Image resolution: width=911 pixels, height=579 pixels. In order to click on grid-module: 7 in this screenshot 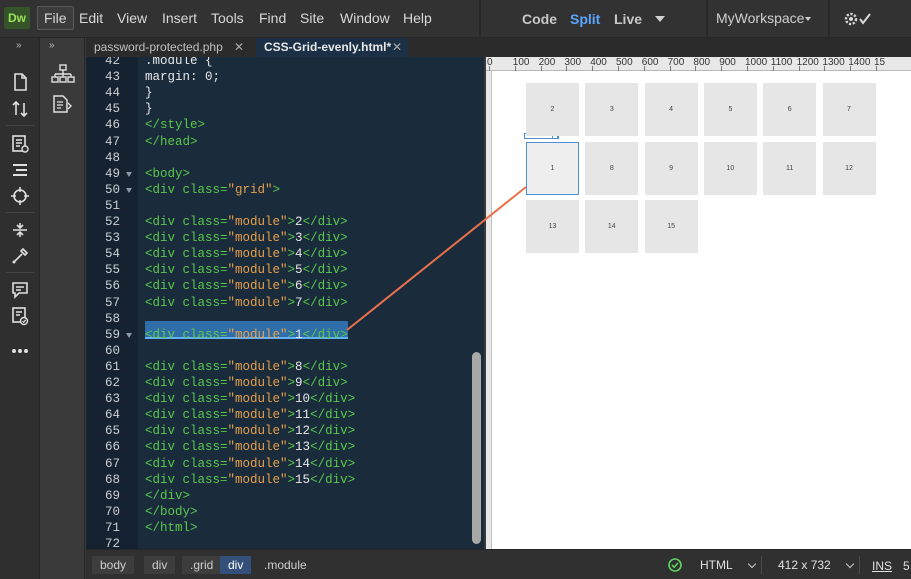, I will do `click(849, 109)`.